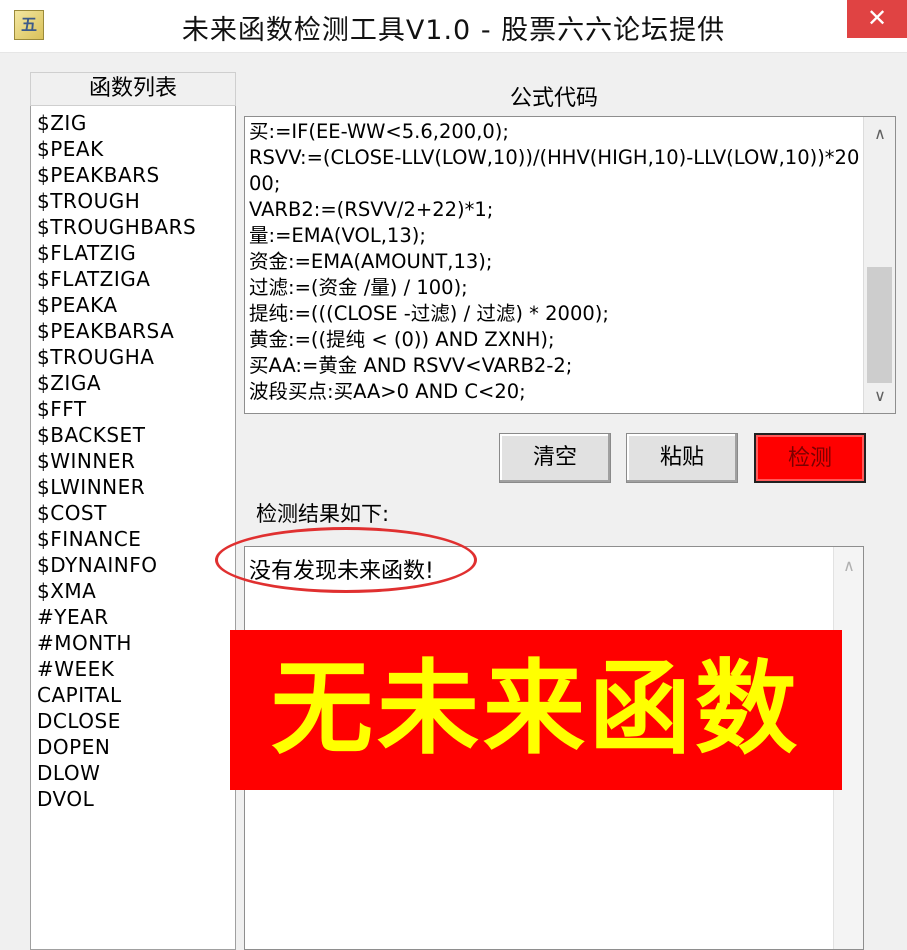 This screenshot has width=907, height=950. I want to click on formula-line: 买:=IF(EE-WW<5.6,200,0);, so click(379, 131).